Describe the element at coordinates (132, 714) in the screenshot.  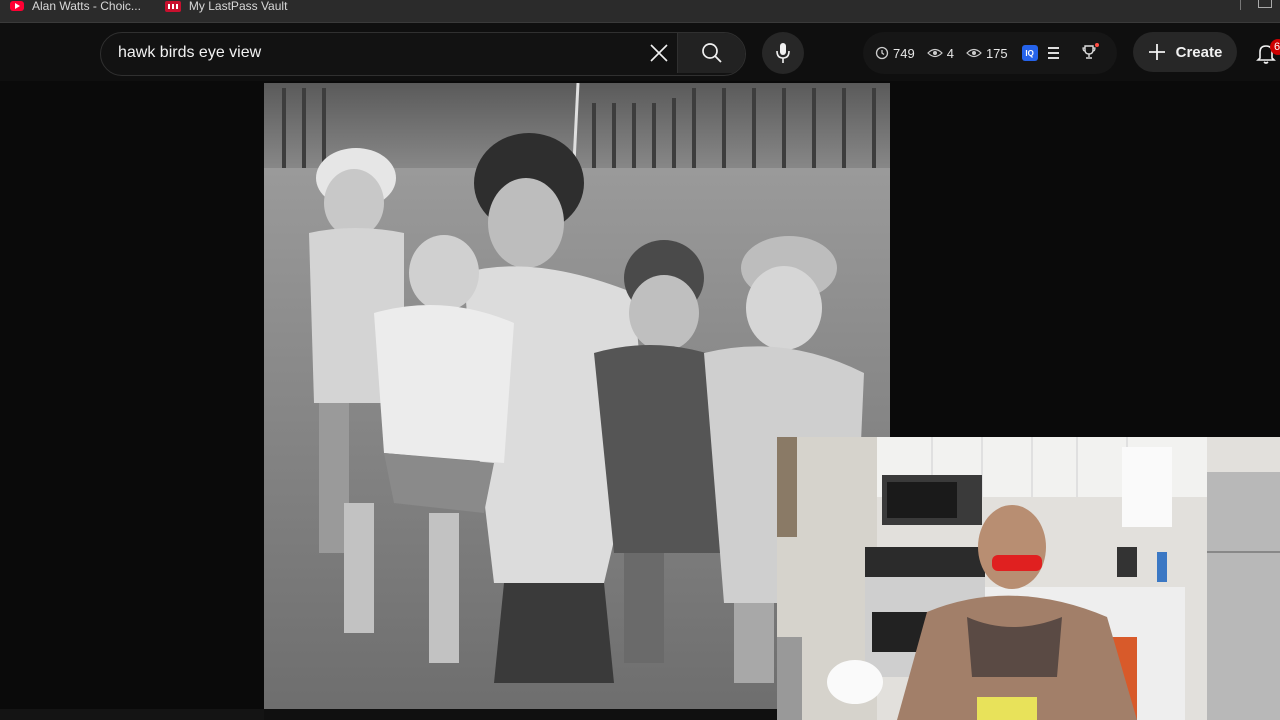
I see `page-bottom-edge` at that location.